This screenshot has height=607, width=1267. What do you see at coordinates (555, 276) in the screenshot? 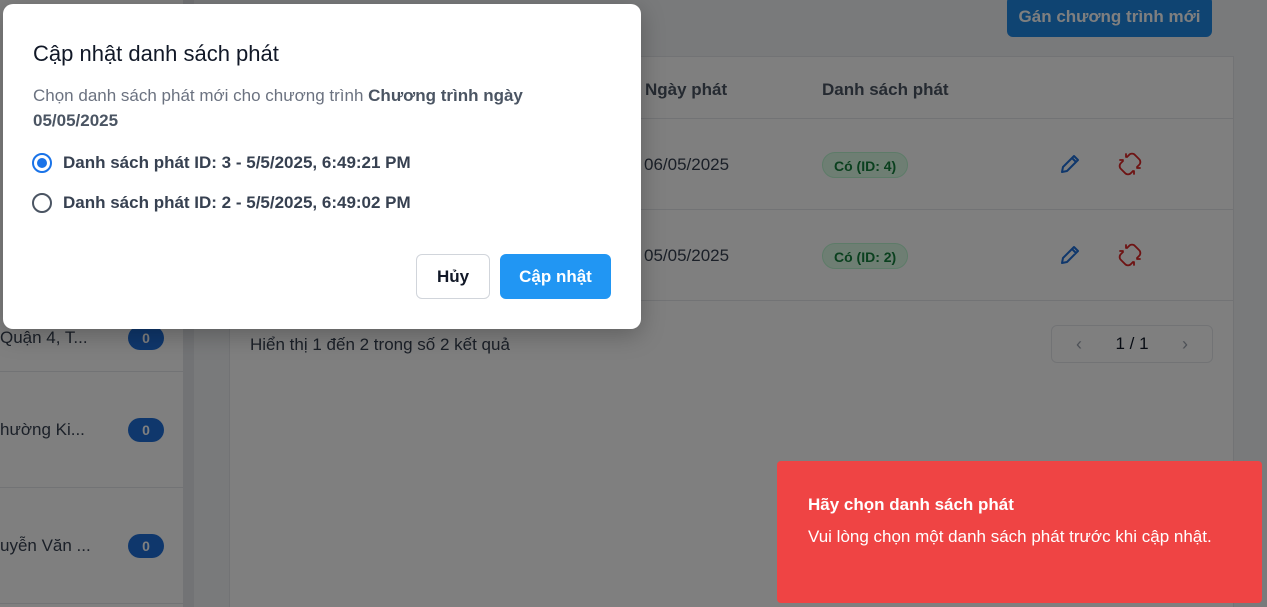
I see `update-button: Cập nhật` at bounding box center [555, 276].